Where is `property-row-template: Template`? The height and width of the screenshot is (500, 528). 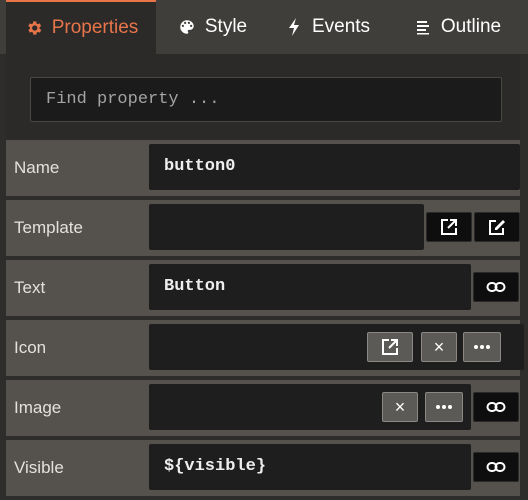 property-row-template: Template is located at coordinates (263, 228).